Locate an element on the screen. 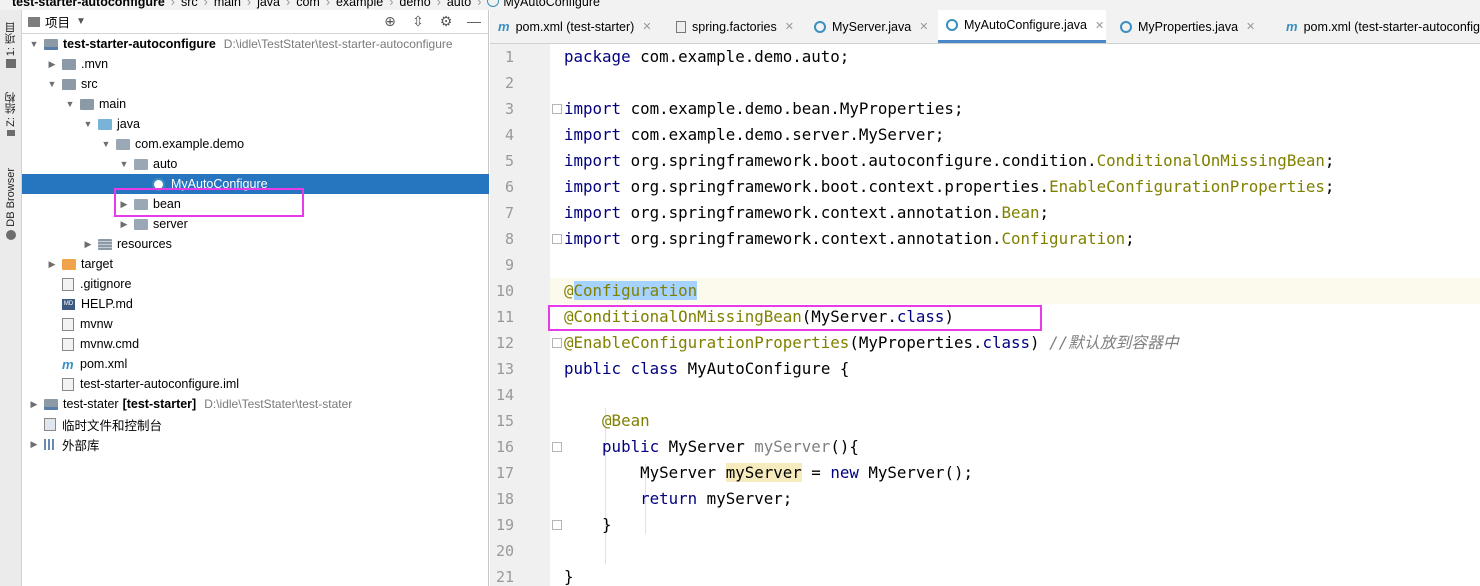 The image size is (1480, 586). code-line: return myServer; is located at coordinates (678, 499).